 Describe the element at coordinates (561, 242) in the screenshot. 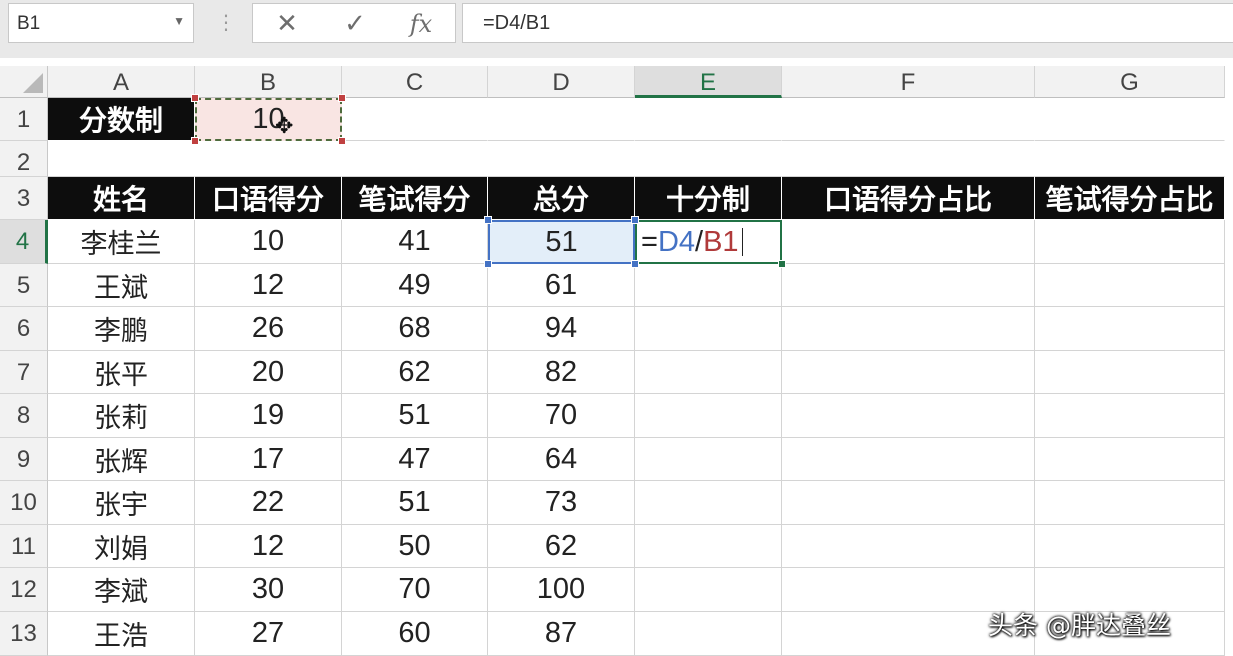

I see `total-cell: 51` at that location.